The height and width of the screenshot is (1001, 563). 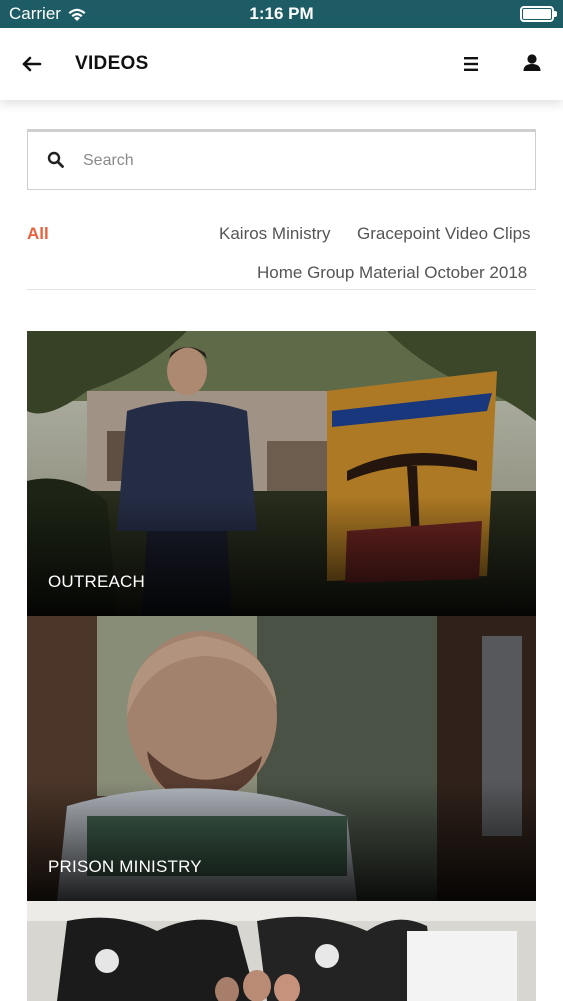 What do you see at coordinates (38, 234) in the screenshot?
I see `filter-all: All` at bounding box center [38, 234].